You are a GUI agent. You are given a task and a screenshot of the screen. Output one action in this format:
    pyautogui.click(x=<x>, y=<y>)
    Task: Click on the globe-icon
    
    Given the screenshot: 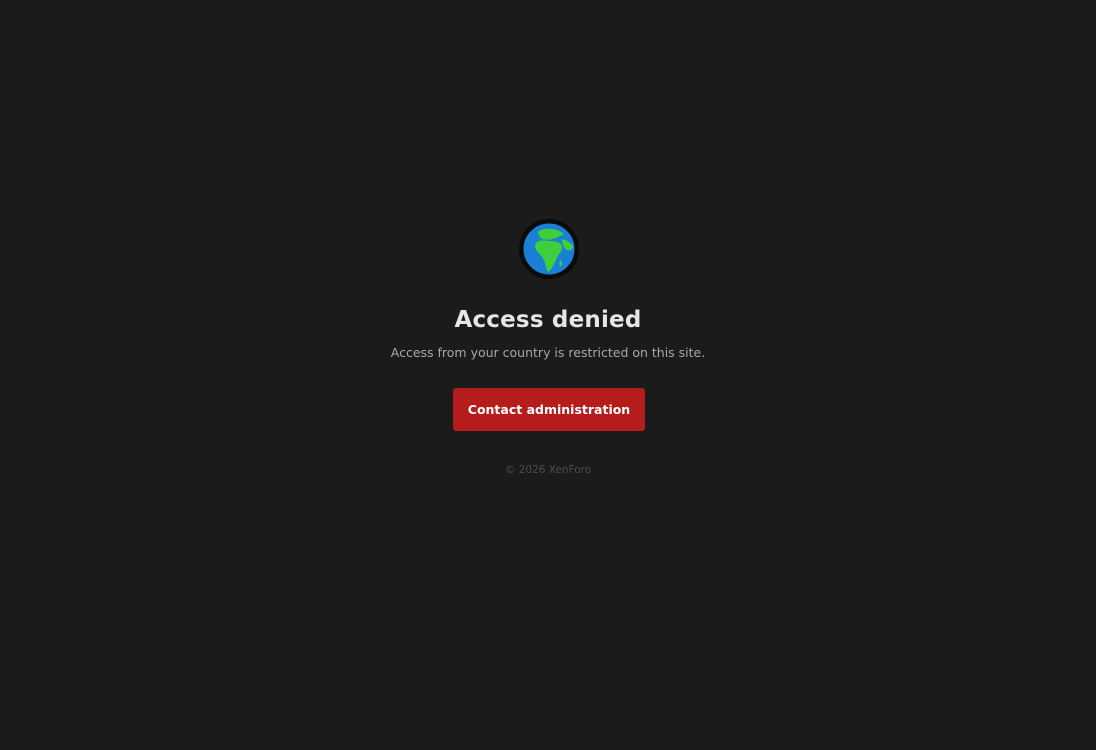 What is the action you would take?
    pyautogui.click(x=549, y=249)
    